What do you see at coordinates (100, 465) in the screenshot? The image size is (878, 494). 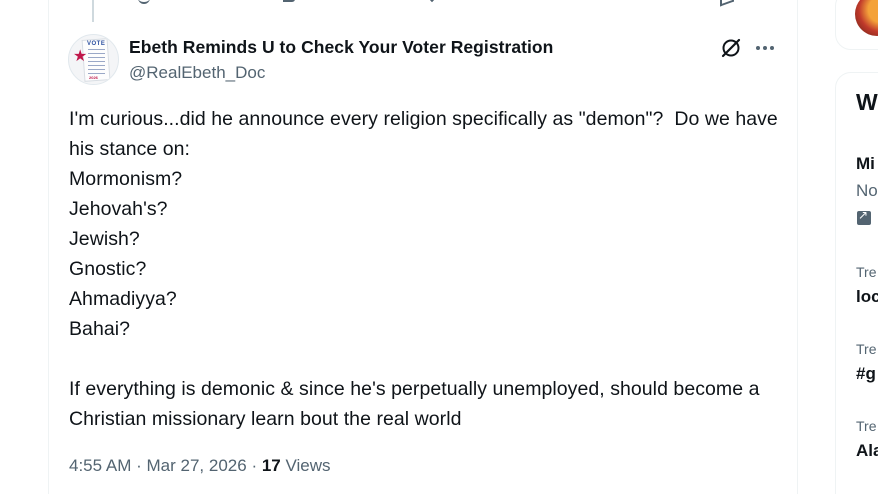 I see `tweet-time: 4:55 AM` at bounding box center [100, 465].